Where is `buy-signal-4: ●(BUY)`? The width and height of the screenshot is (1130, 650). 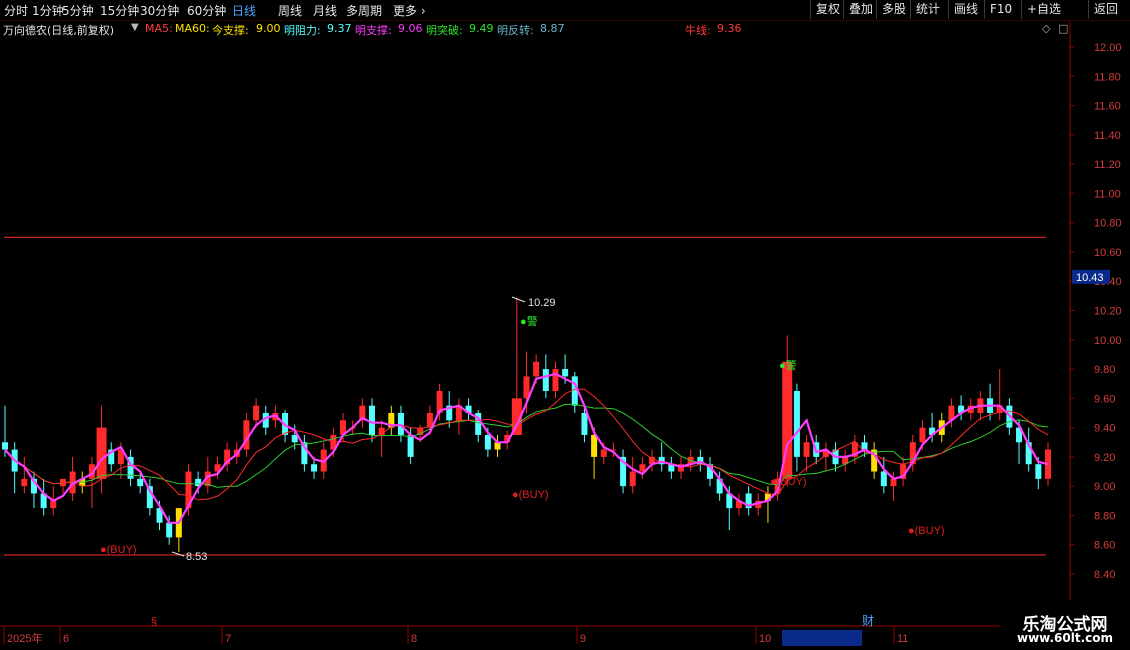
buy-signal-4: ●(BUY) is located at coordinates (926, 531).